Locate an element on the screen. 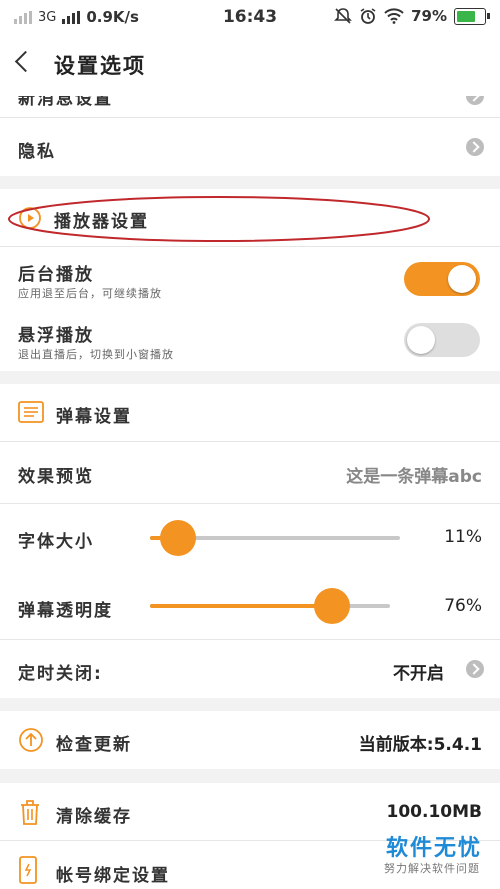 Image resolution: width=500 pixels, height=889 pixels. title-bar: 设置选项 is located at coordinates (250, 65).